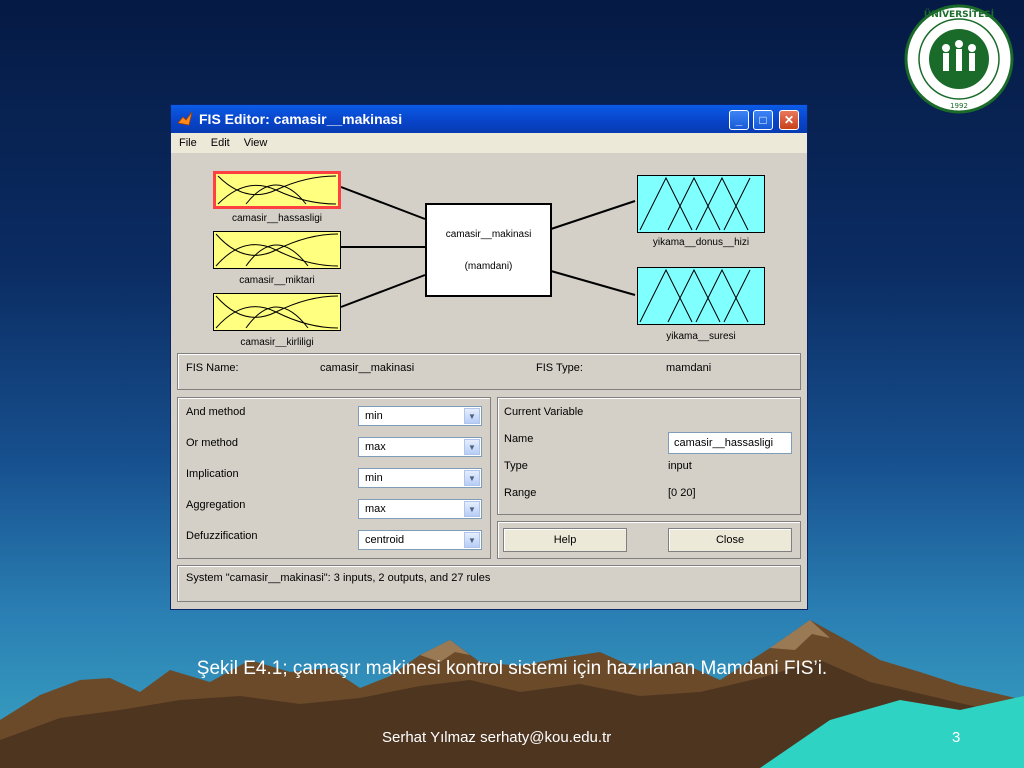 This screenshot has width=1024, height=768. I want to click on minimize-icon: _, so click(739, 120).